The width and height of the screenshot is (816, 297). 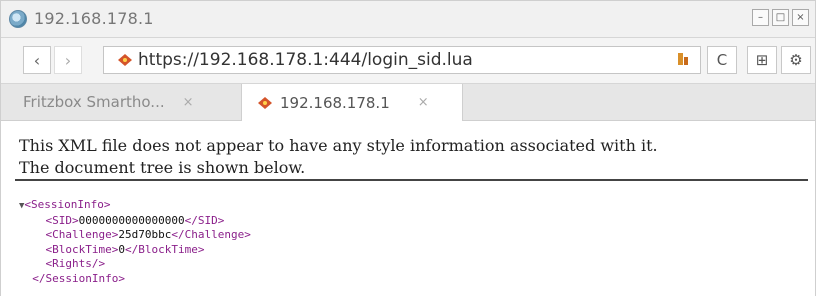 I want to click on chevron-right-icon: ›, so click(x=68, y=60).